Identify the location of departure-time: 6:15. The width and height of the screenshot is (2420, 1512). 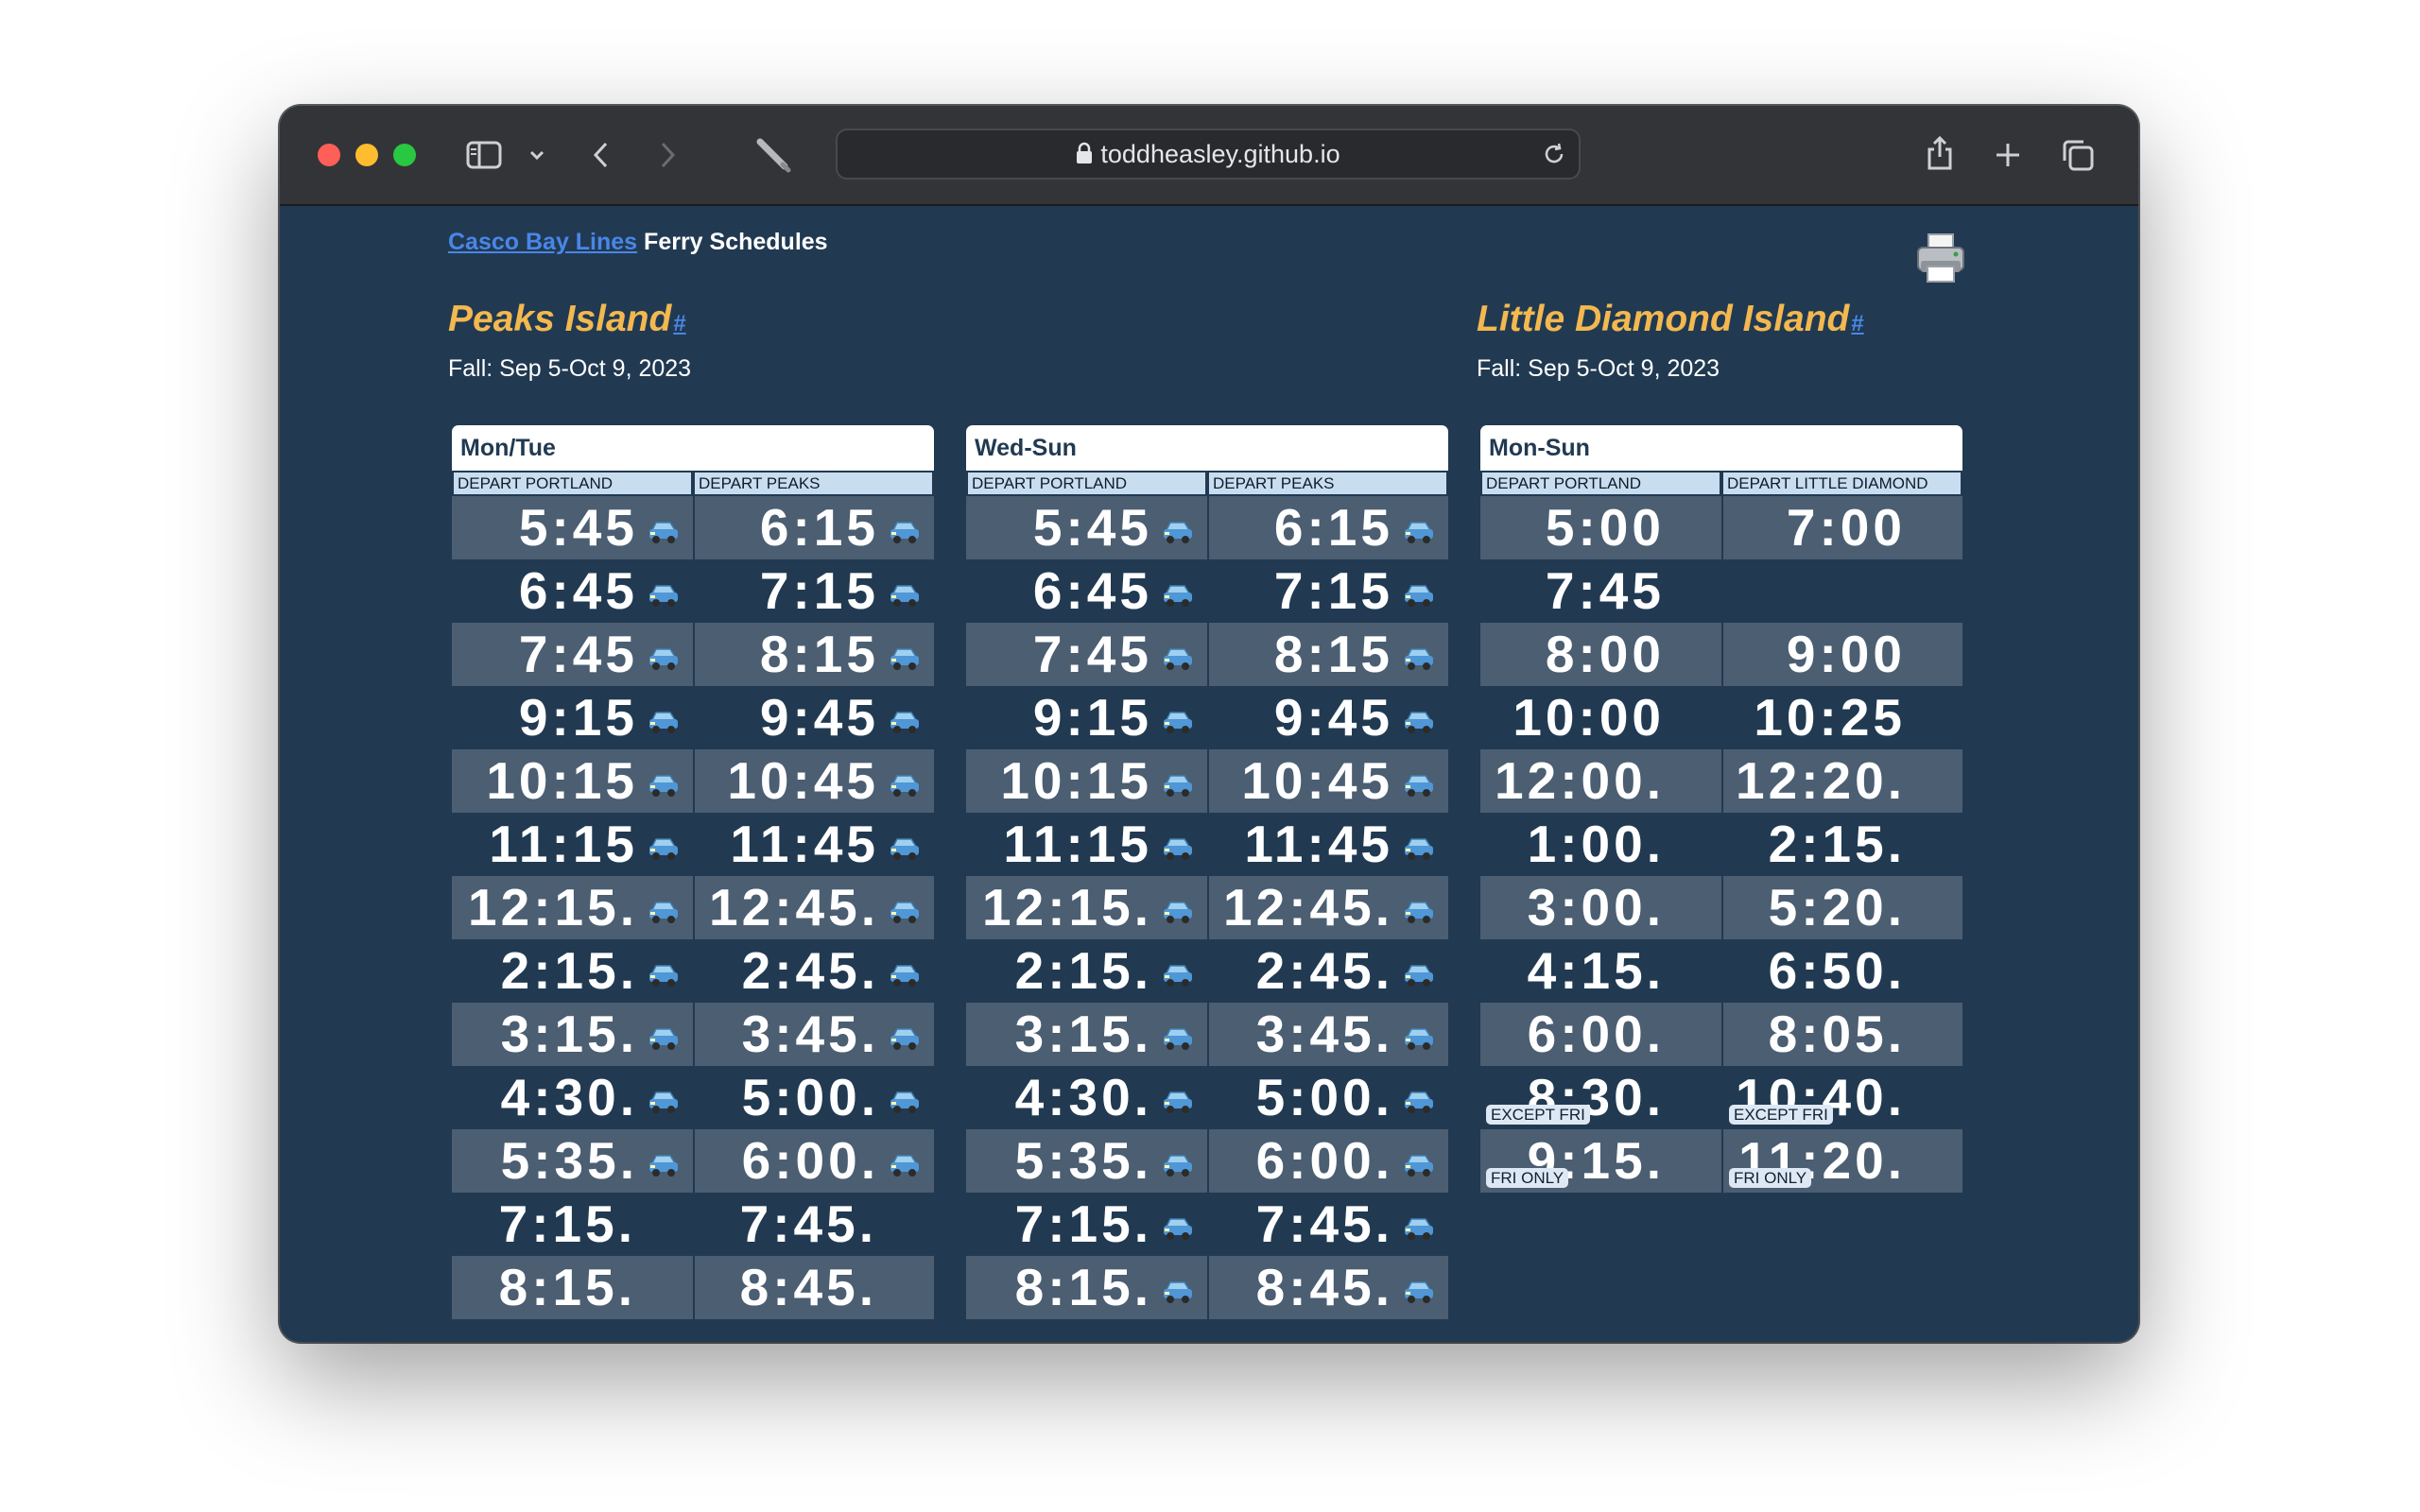
(1333, 527).